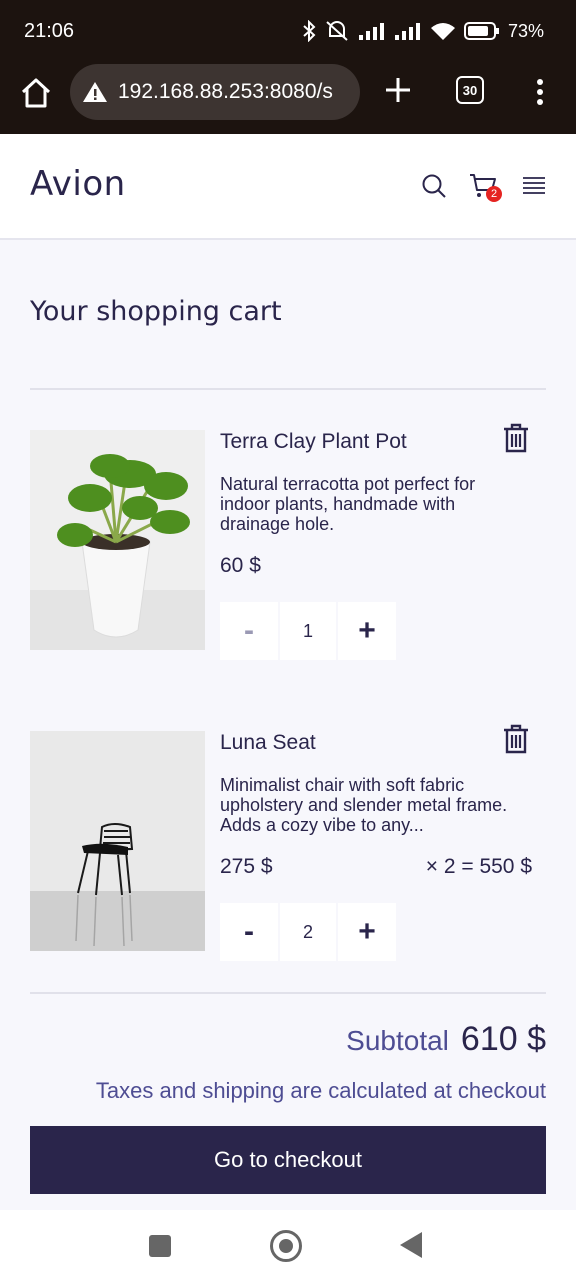  Describe the element at coordinates (478, 866) in the screenshot. I see `line-total: × 2 = 550 $` at that location.